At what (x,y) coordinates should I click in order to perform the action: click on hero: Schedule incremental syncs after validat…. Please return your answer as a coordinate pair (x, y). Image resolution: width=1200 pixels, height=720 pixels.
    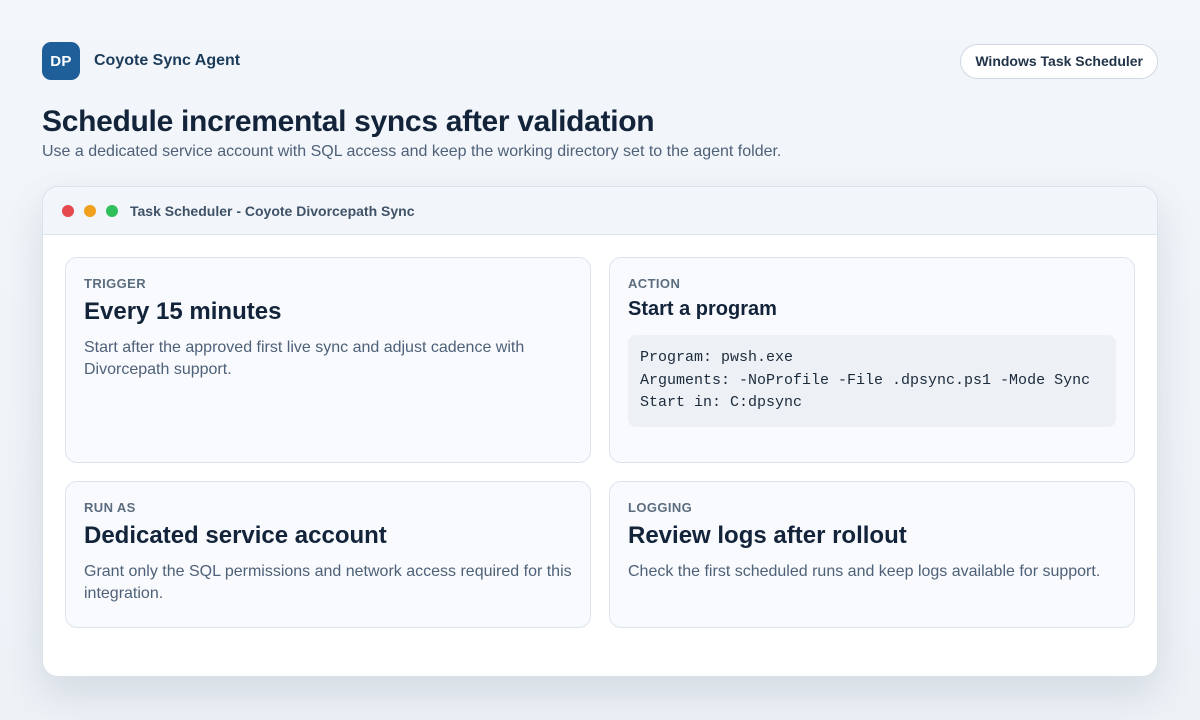
    Looking at the image, I should click on (600, 133).